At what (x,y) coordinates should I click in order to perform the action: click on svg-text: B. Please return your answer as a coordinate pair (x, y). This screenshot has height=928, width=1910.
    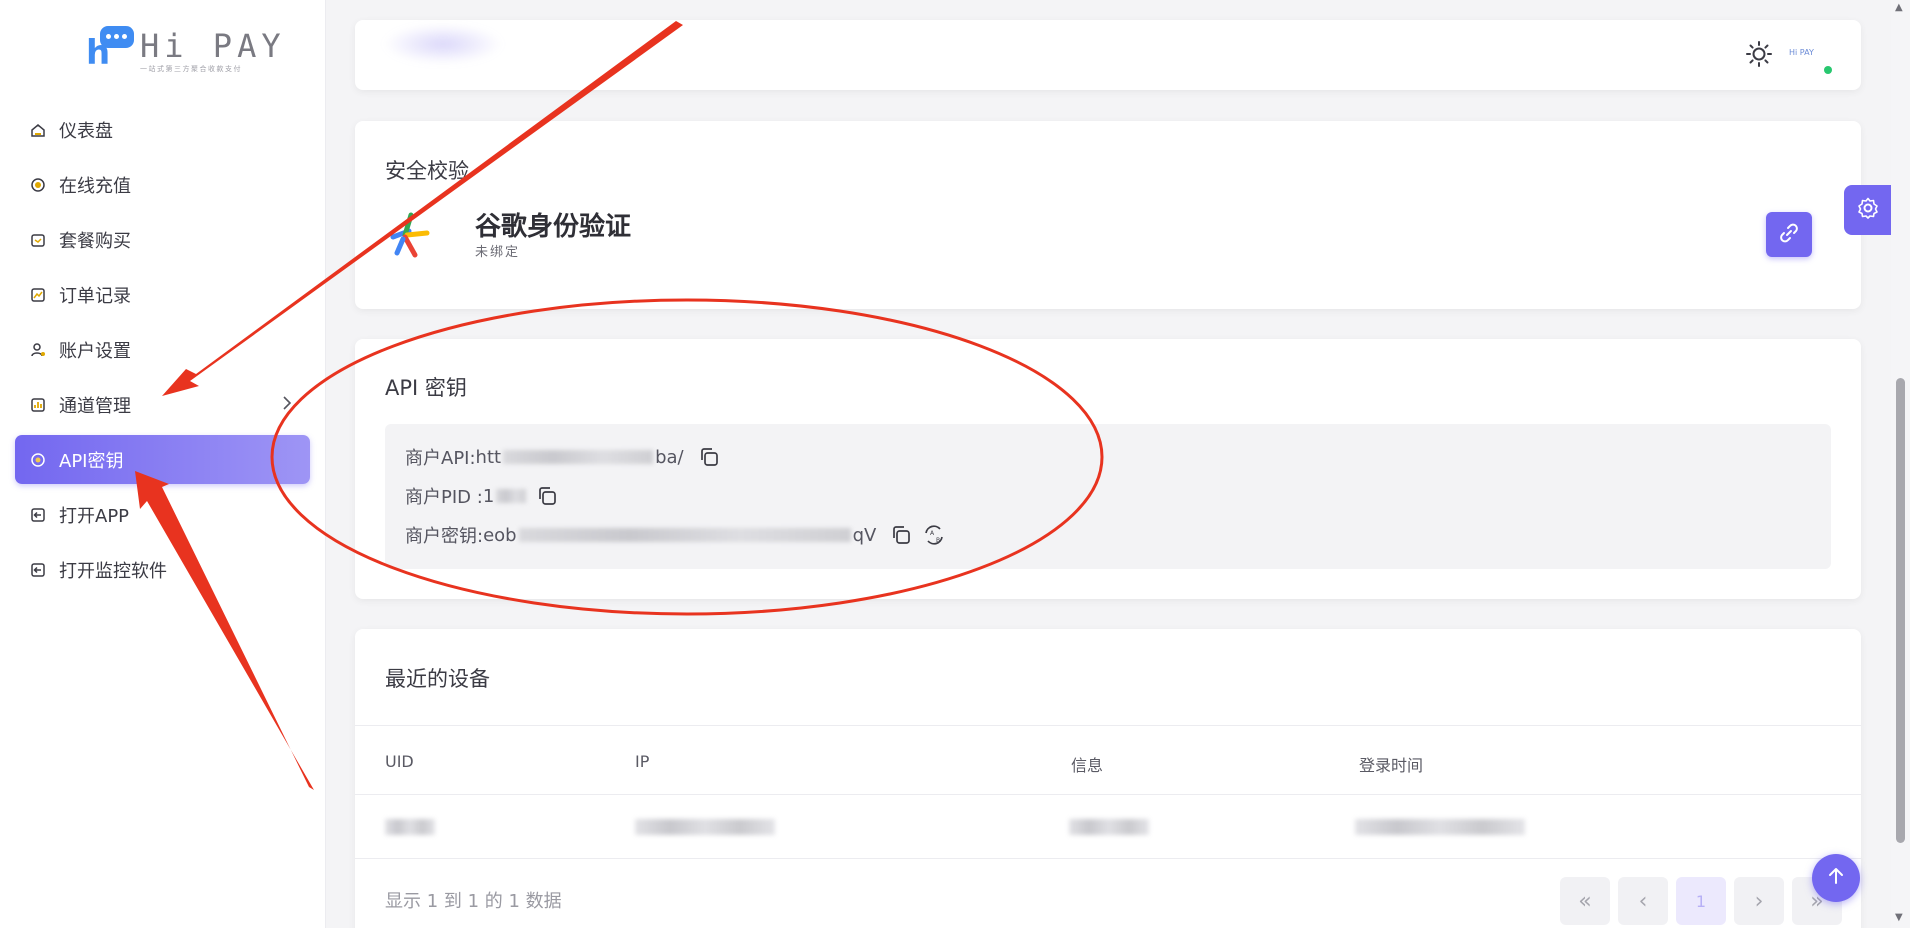
    Looking at the image, I should click on (938, 540).